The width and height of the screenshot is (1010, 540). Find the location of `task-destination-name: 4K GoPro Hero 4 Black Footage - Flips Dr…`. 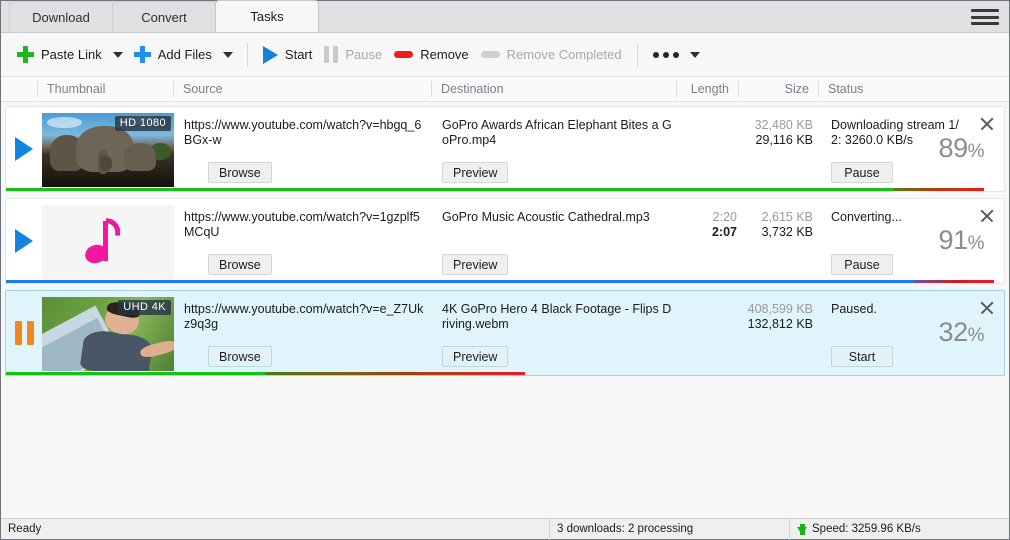

task-destination-name: 4K GoPro Hero 4 Black Footage - Flips Dr… is located at coordinates (557, 316).